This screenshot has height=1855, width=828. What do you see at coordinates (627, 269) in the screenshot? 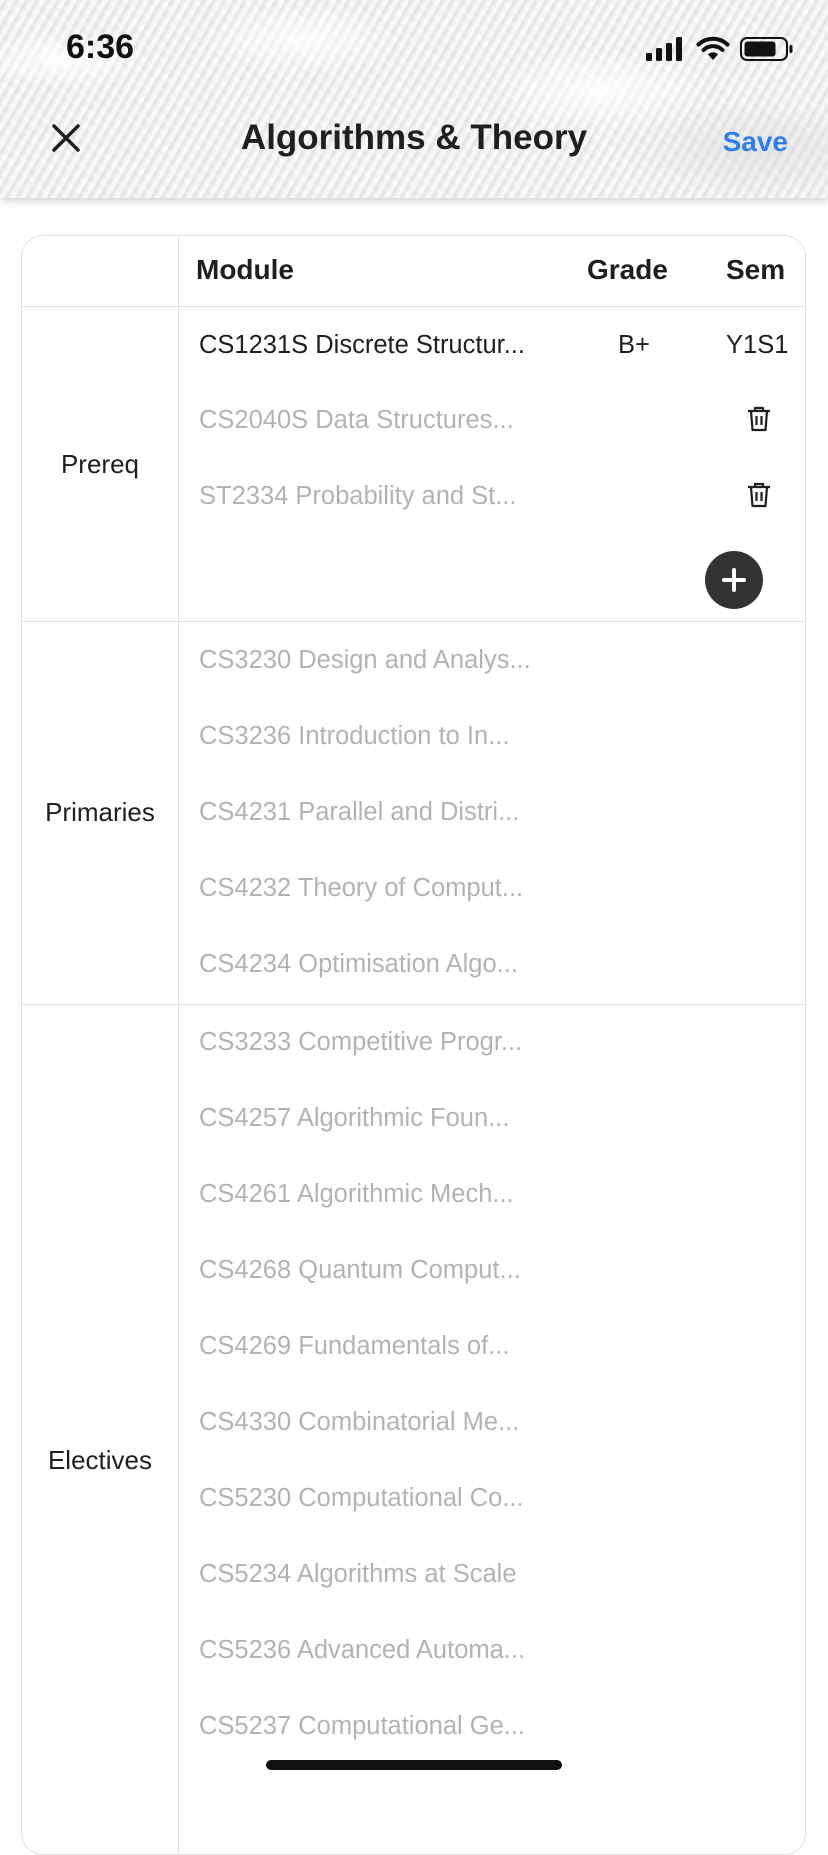
I see `column-header-grade: Grade` at bounding box center [627, 269].